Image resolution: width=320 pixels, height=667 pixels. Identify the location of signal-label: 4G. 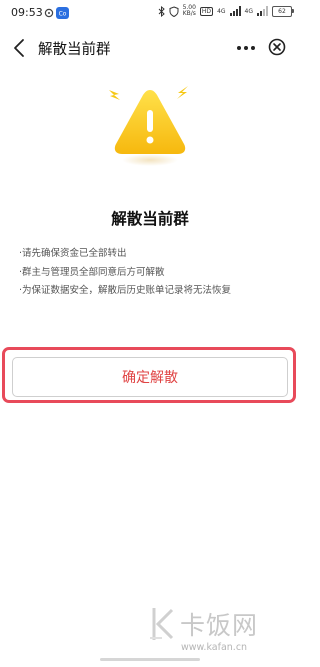
(221, 11).